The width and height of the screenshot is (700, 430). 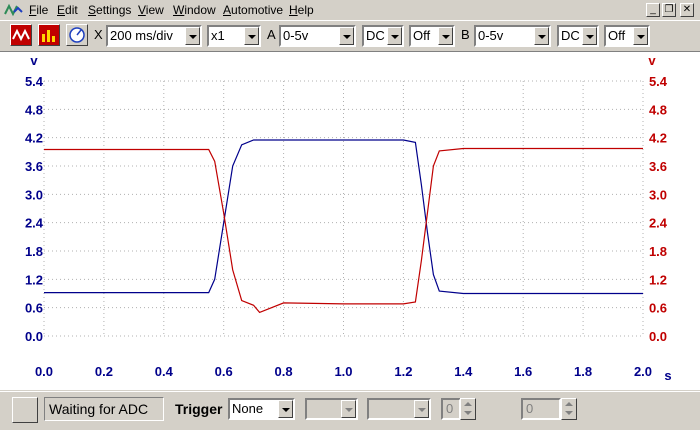 I want to click on channel-a-option-value: Off, so click(x=422, y=35).